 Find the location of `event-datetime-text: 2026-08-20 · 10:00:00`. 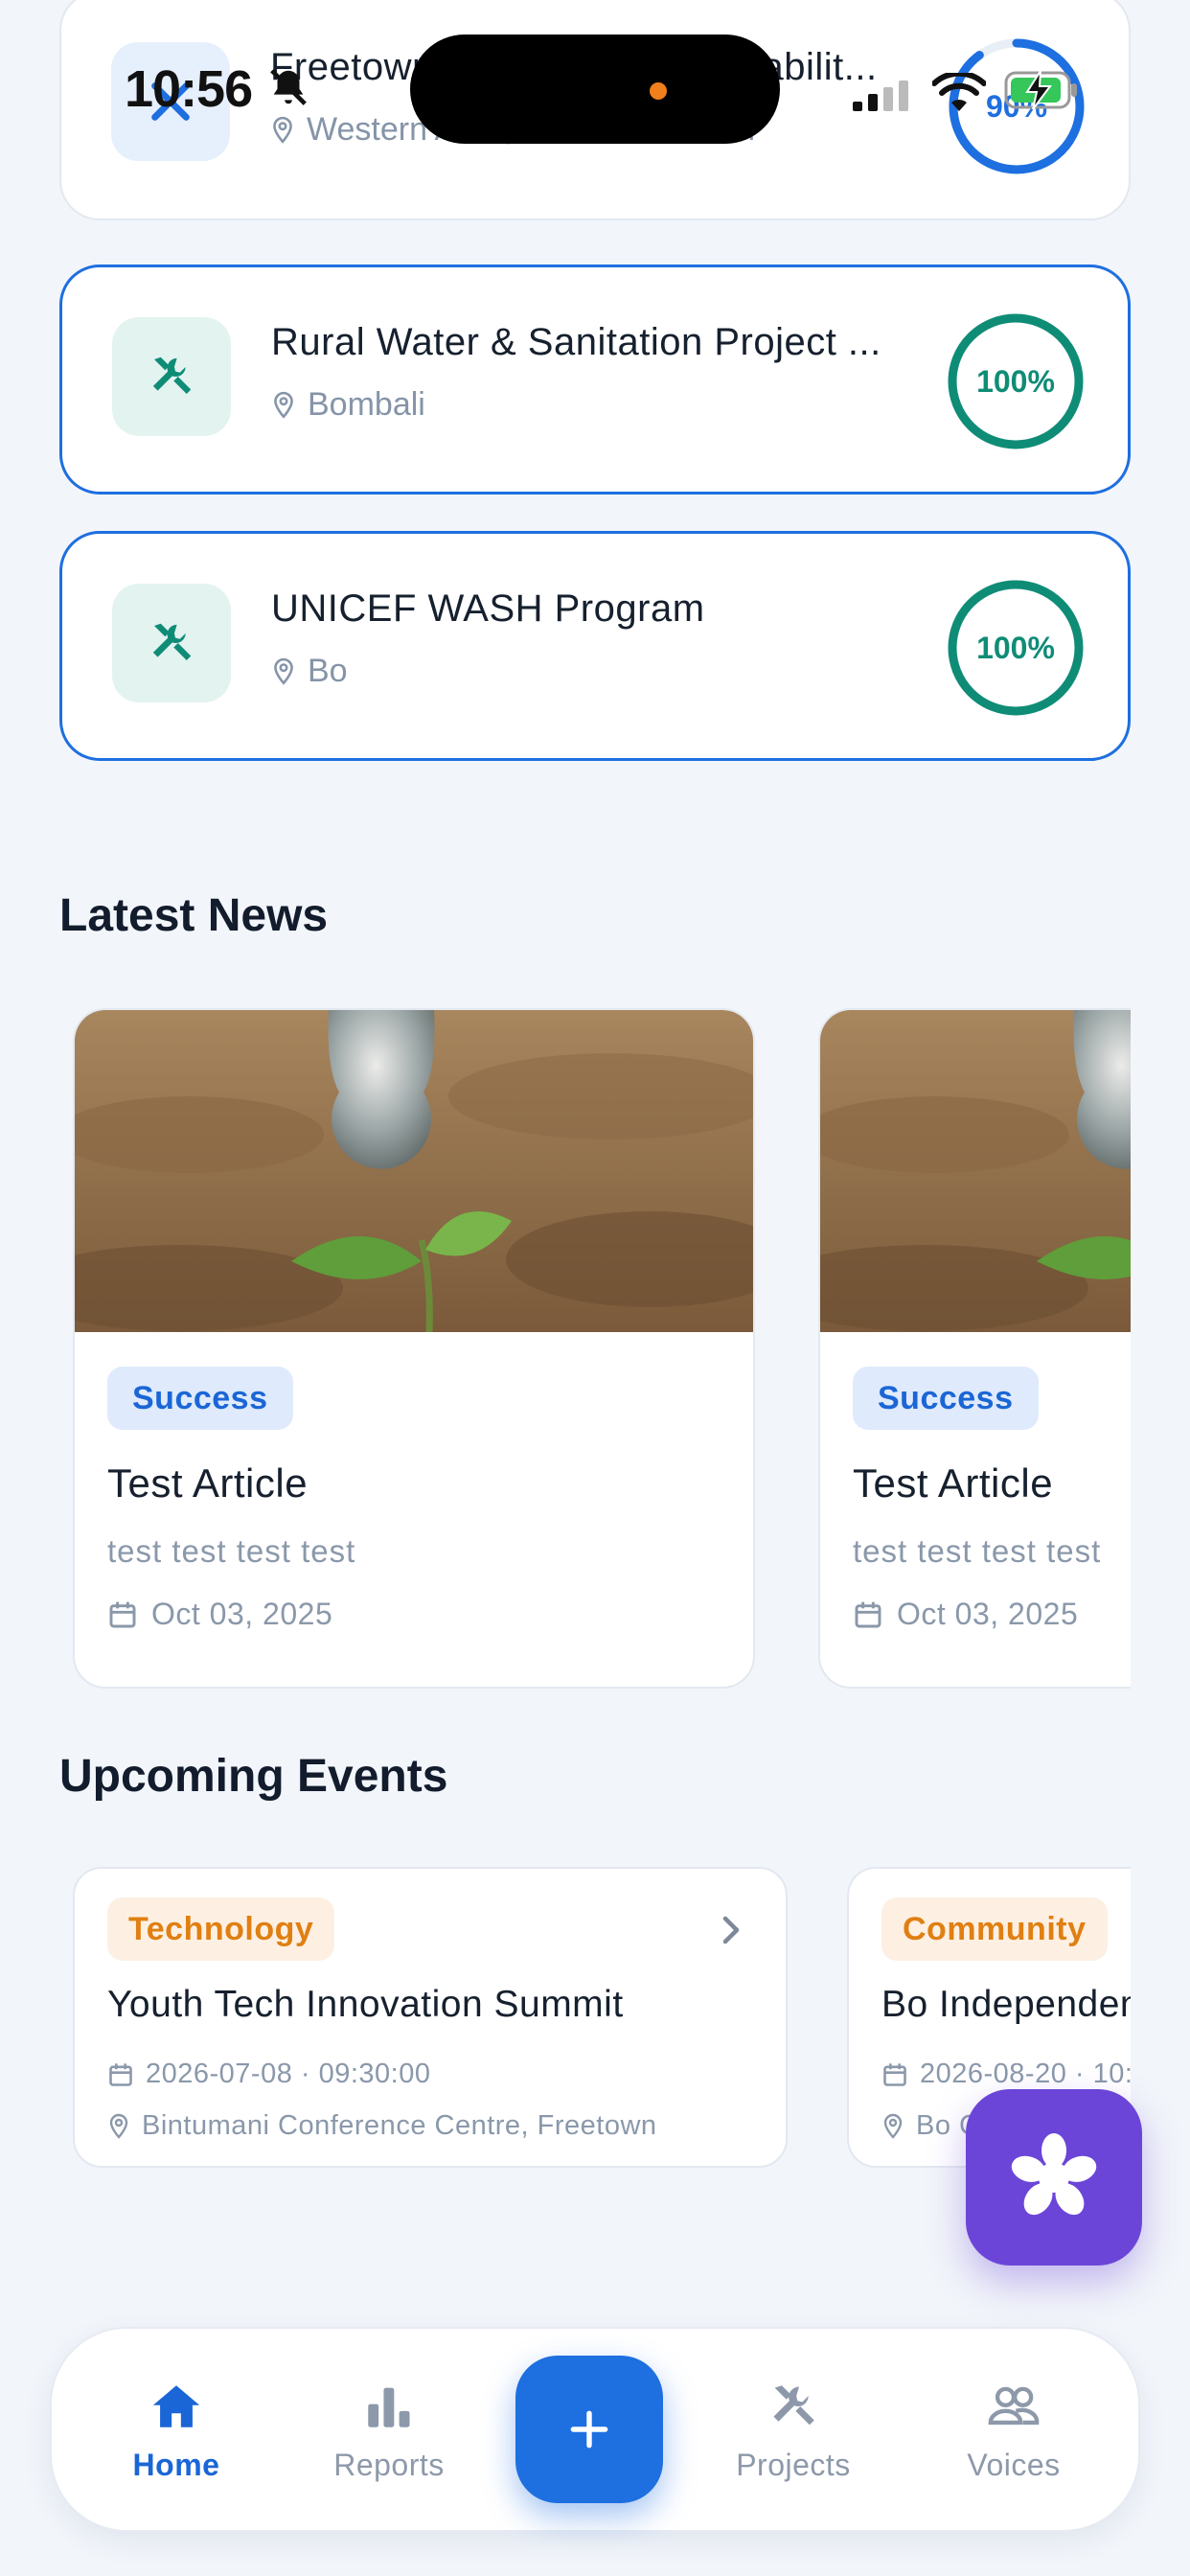

event-datetime-text: 2026-08-20 · 10:00:00 is located at coordinates (1026, 2073).